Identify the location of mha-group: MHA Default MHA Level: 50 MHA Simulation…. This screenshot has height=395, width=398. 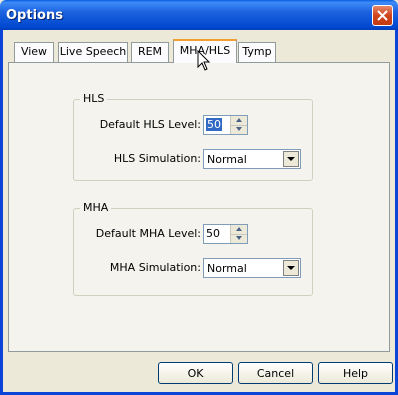
(193, 248).